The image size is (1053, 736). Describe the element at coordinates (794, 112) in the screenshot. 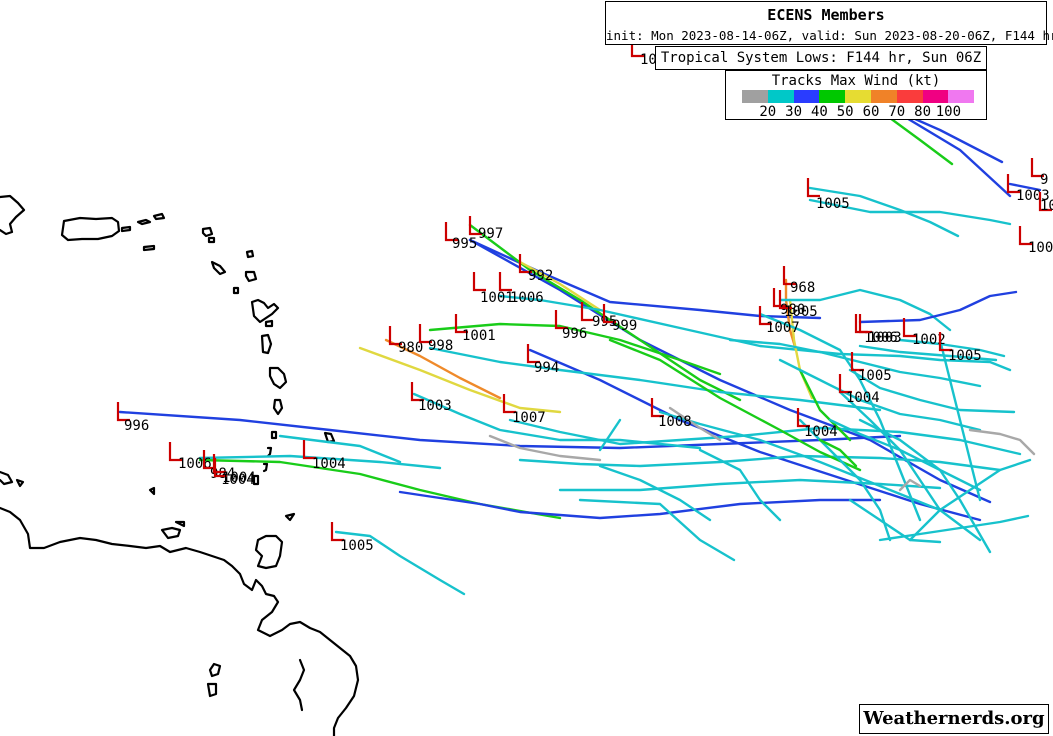

I see `legend-tick-label: 30` at that location.